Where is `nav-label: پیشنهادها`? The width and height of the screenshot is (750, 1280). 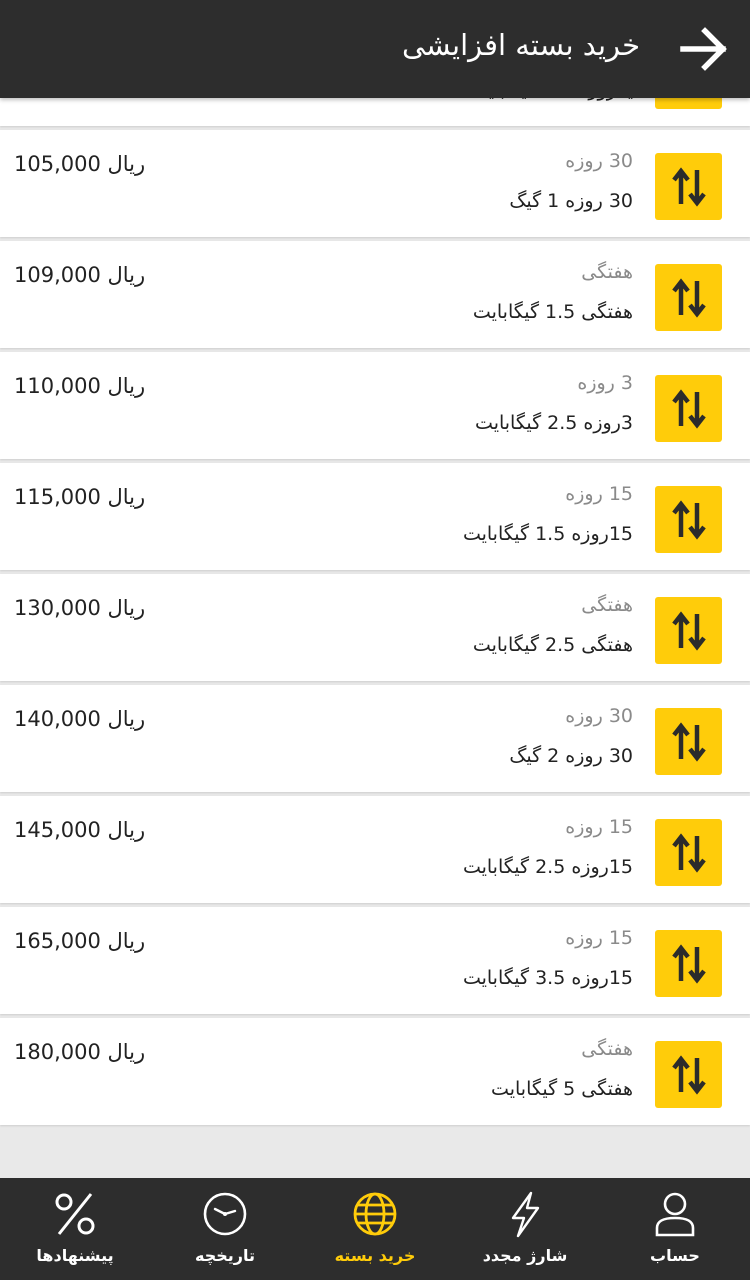 nav-label: پیشنهادها is located at coordinates (75, 1255).